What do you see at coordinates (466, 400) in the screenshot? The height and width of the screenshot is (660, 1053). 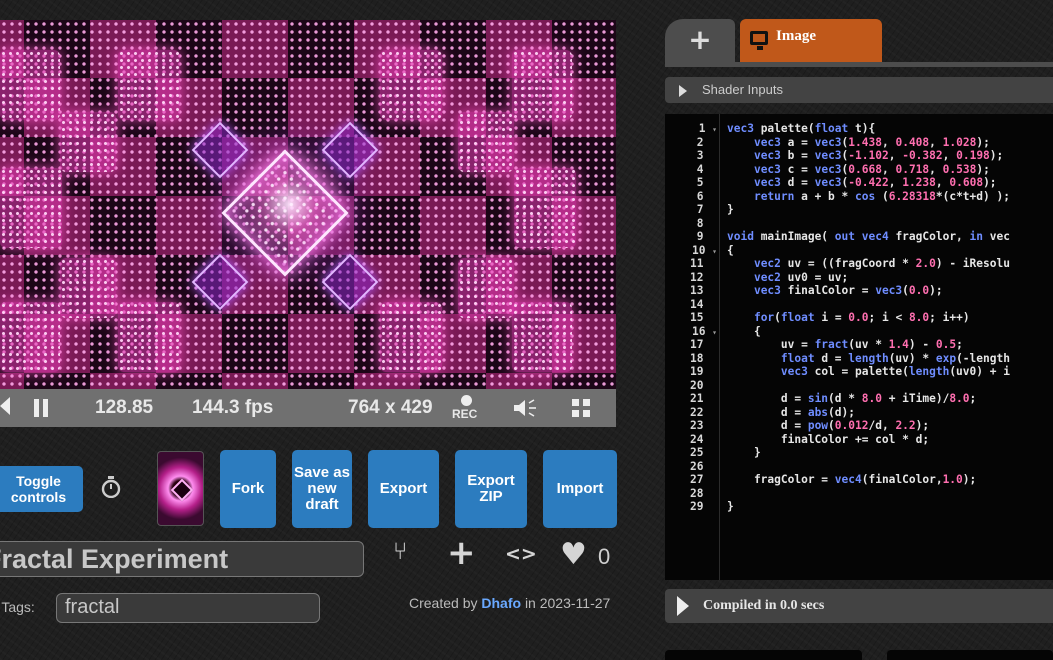 I see `record-dot` at bounding box center [466, 400].